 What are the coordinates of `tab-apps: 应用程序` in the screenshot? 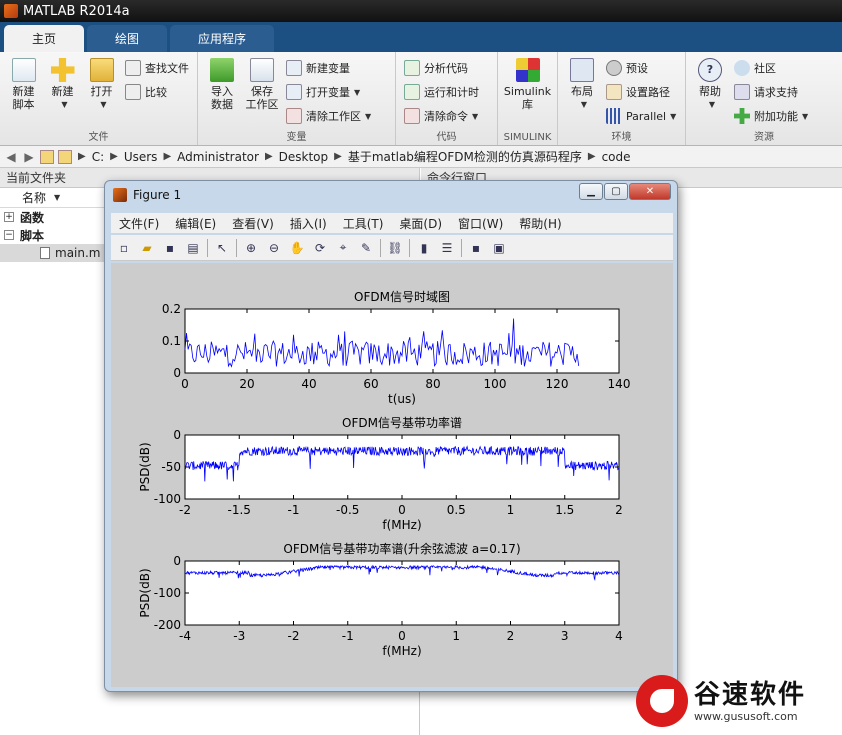 It's located at (222, 38).